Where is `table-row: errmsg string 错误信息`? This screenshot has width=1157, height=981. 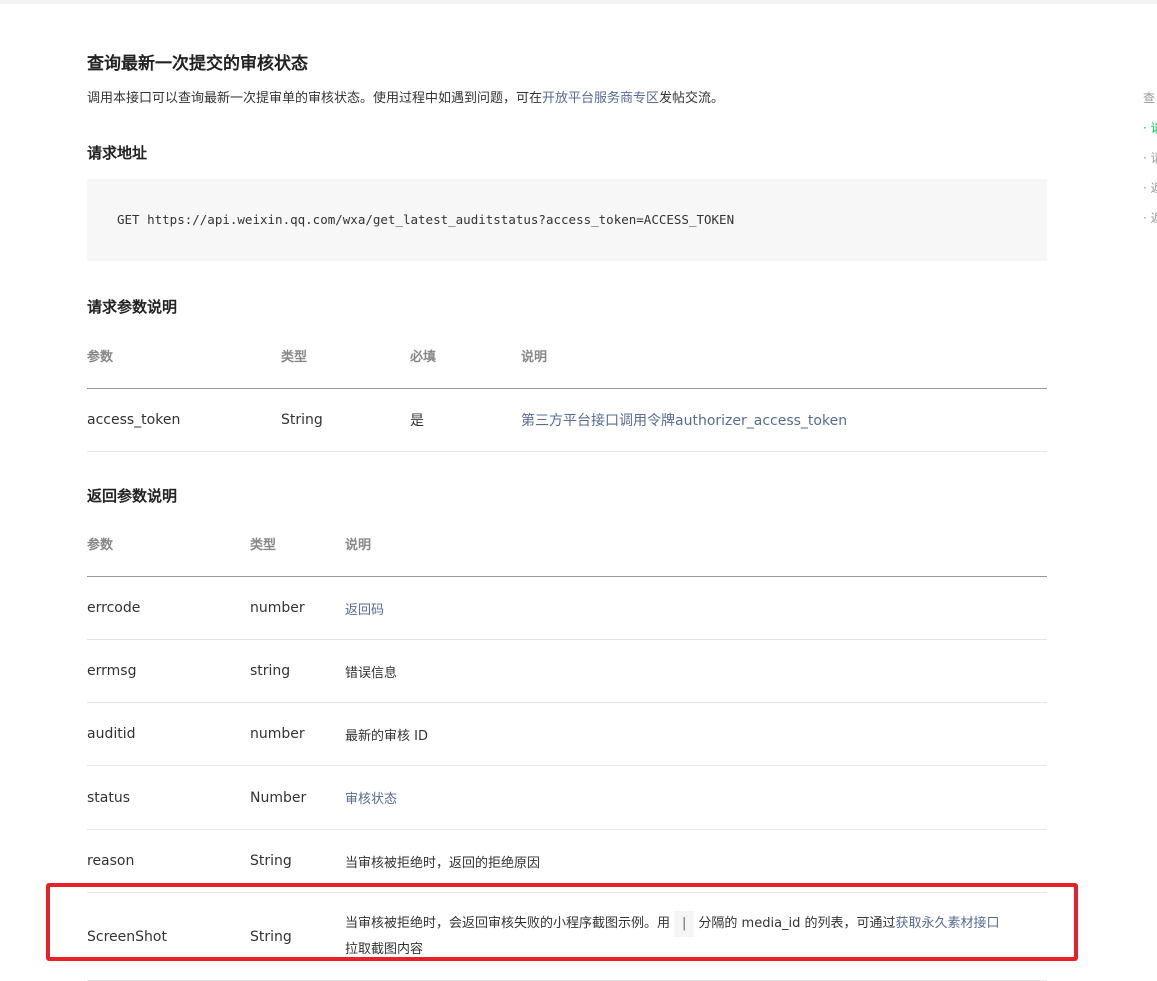 table-row: errmsg string 错误信息 is located at coordinates (567, 671).